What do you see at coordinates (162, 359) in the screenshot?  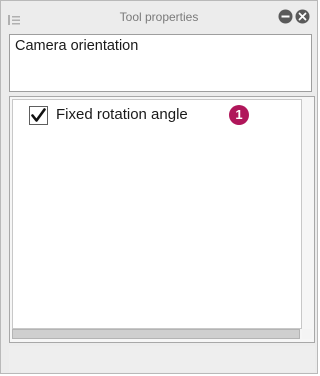 I see `bottom-area` at bounding box center [162, 359].